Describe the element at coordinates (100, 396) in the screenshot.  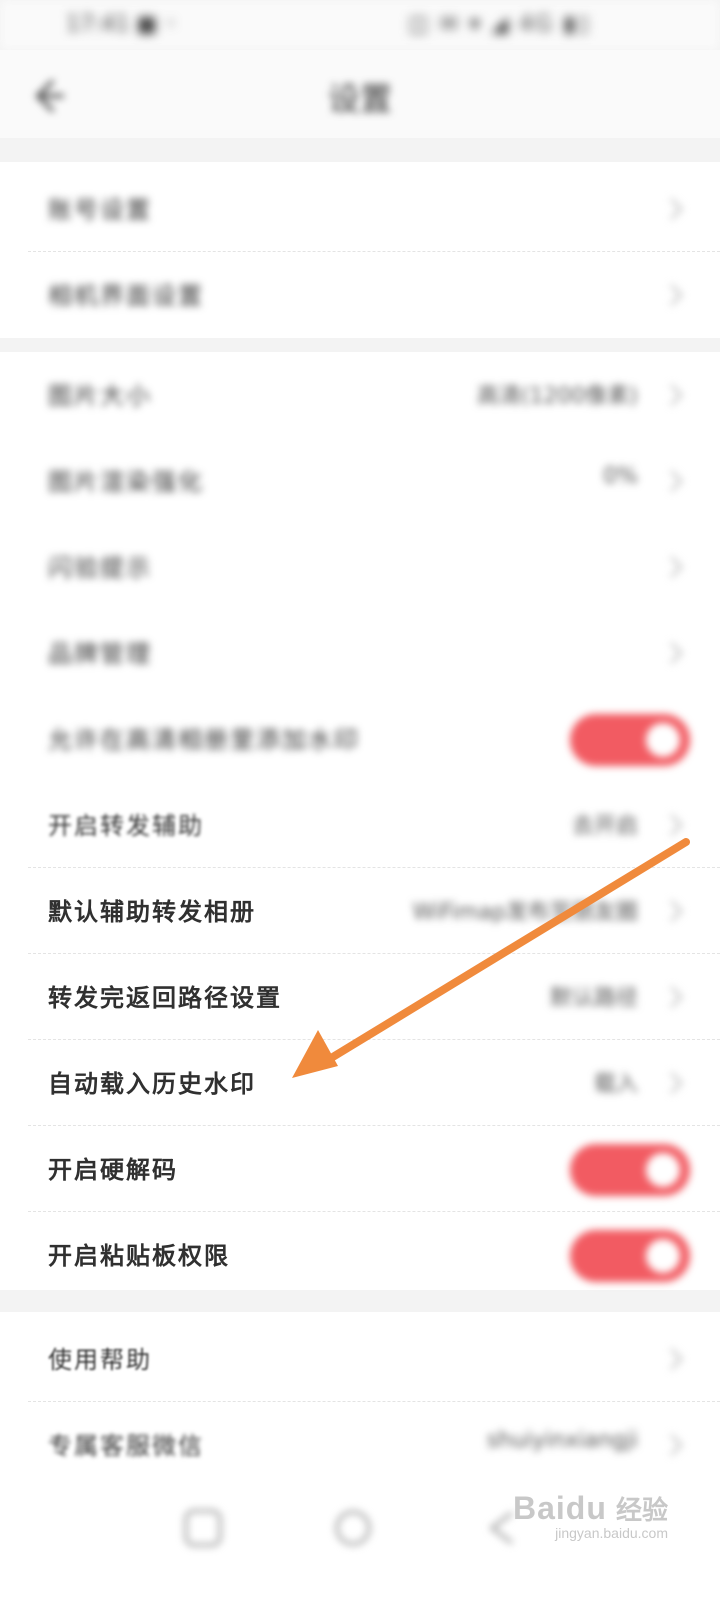
I see `row-label: 图片大小` at that location.